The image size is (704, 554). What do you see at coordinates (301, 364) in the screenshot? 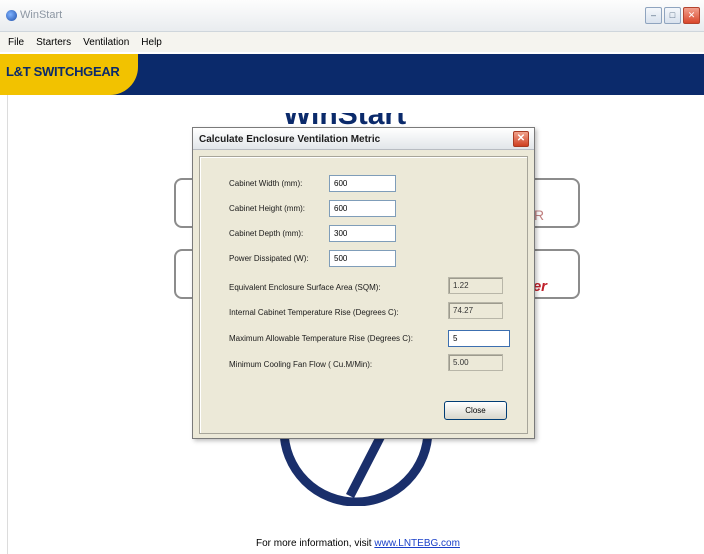
I see `cooling-fan-flow-label: Minimum Cooling Fan Flow ( Cu.M/Min):` at bounding box center [301, 364].